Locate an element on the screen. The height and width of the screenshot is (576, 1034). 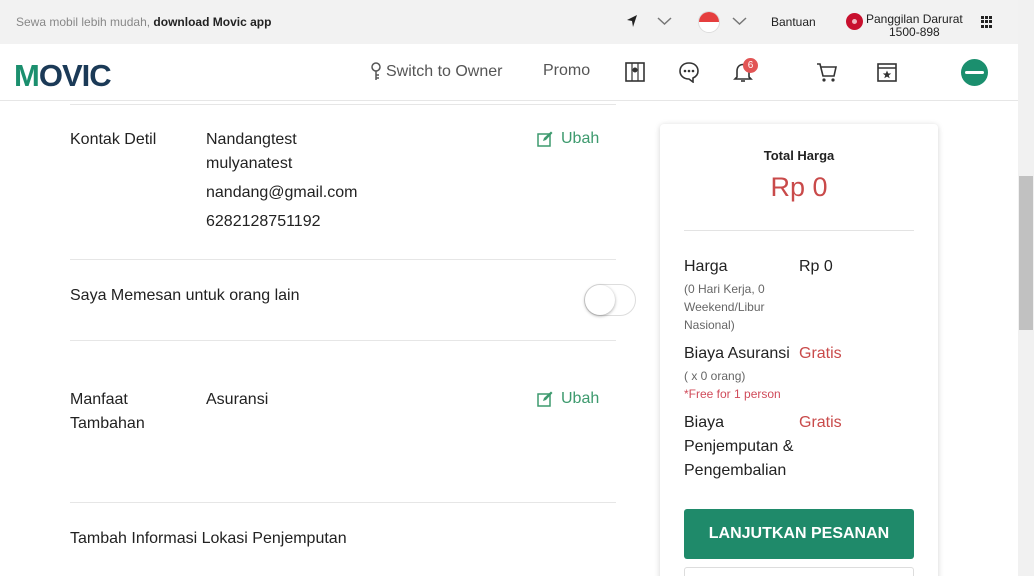
main-header: MOVIC Switch to Owner Promo is located at coordinates (509, 72).